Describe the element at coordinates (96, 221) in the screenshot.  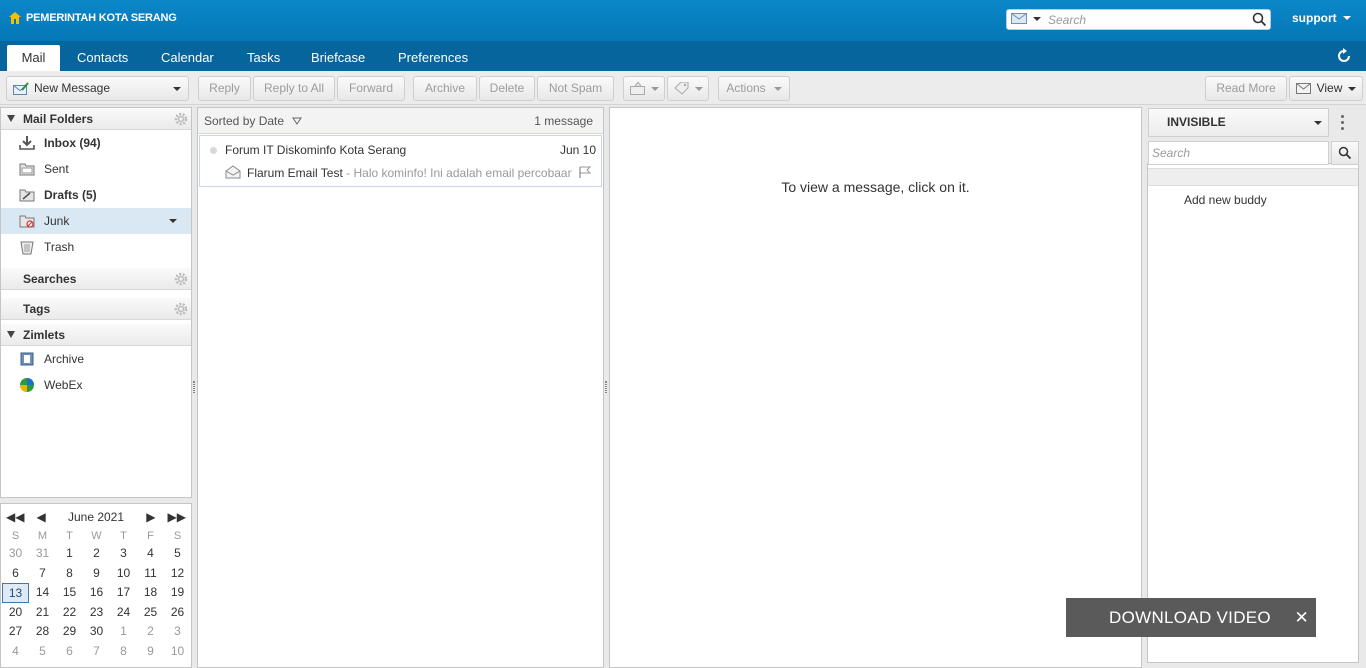
I see `folder-junk: Junk` at that location.